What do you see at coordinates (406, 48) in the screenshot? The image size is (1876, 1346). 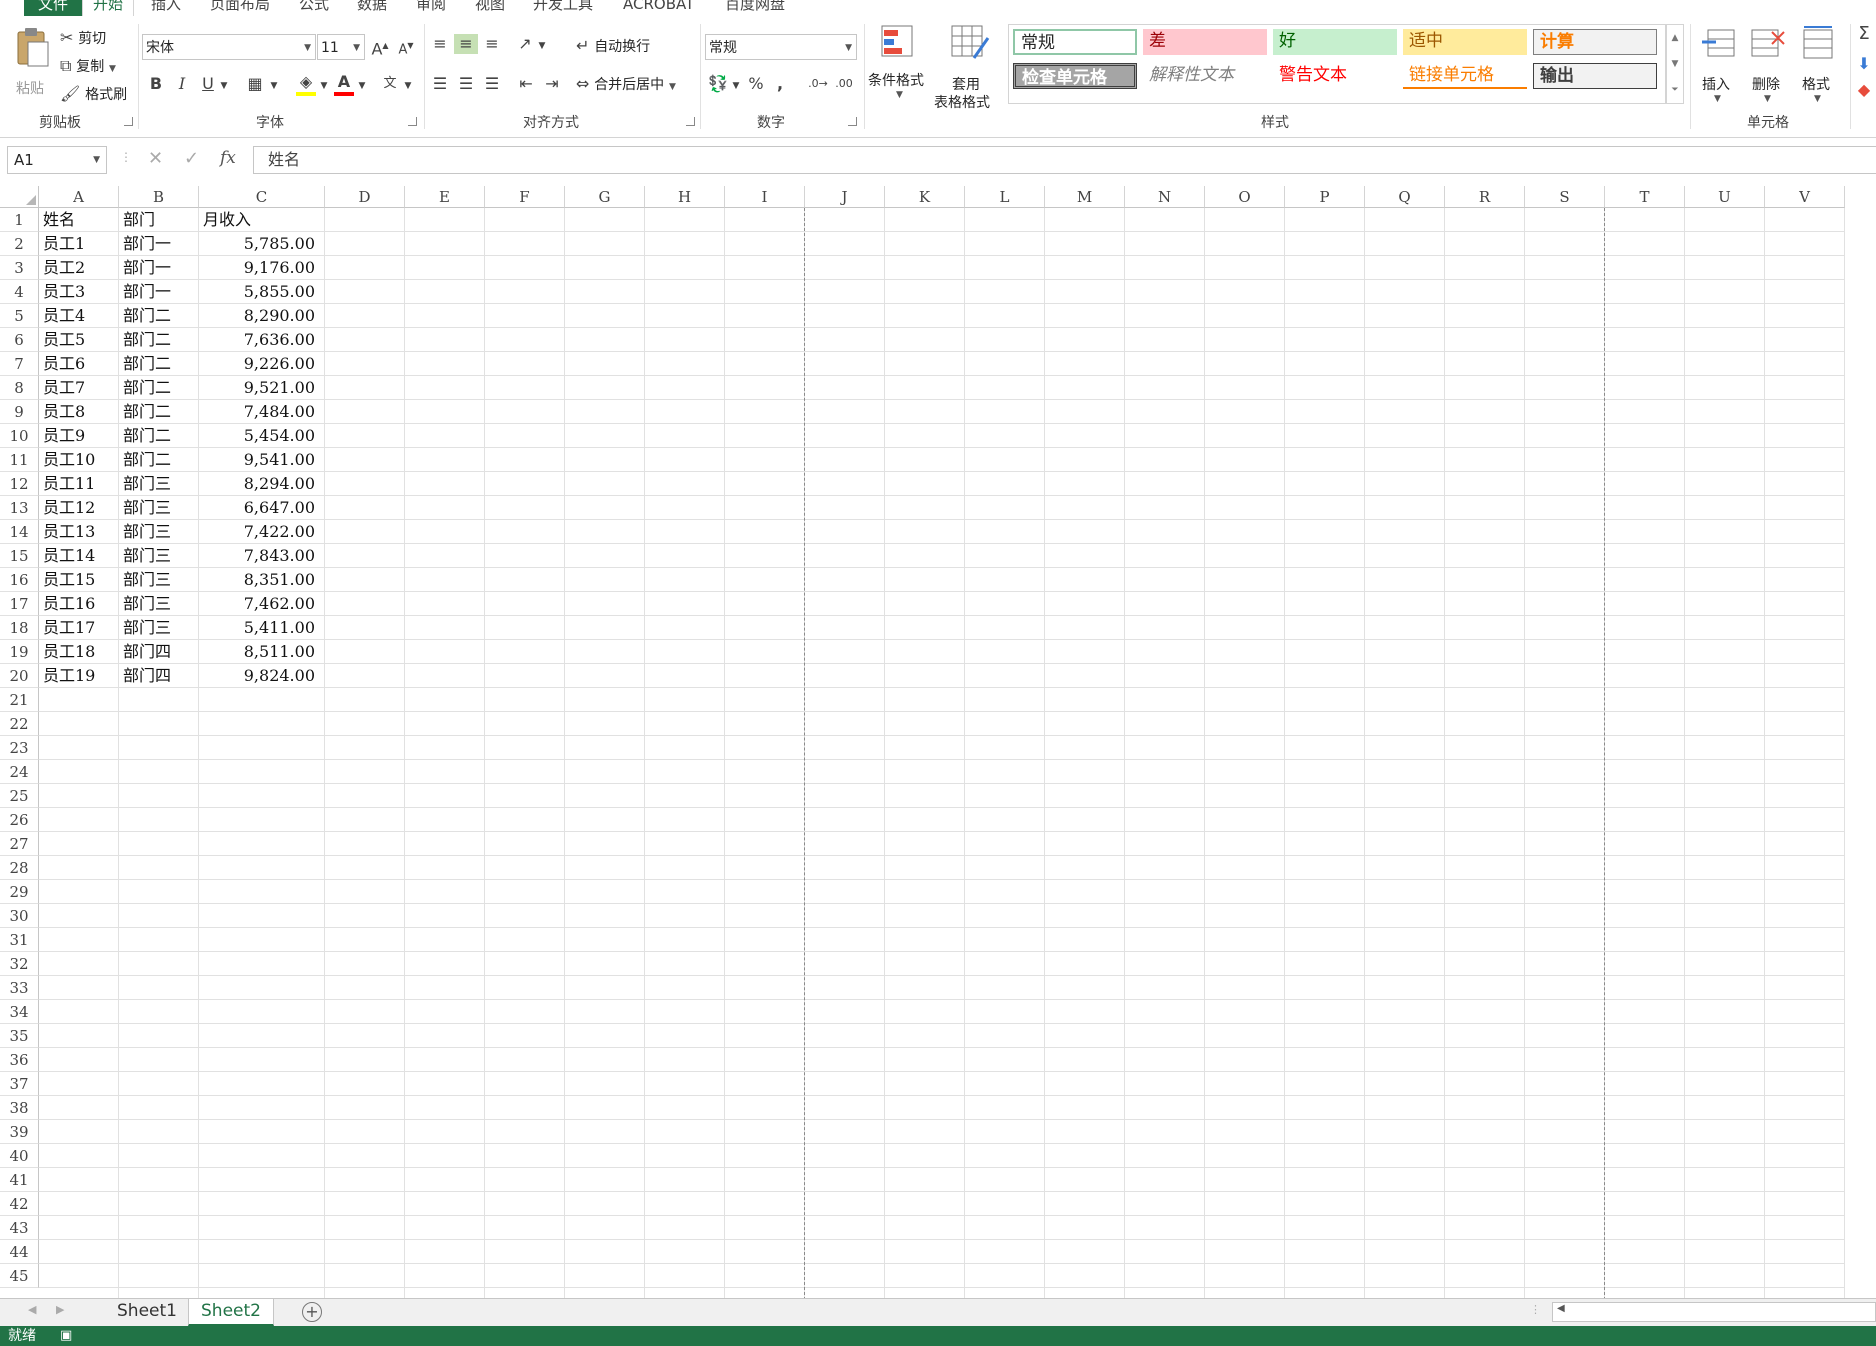 I see `shrink-font-button: A▼` at bounding box center [406, 48].